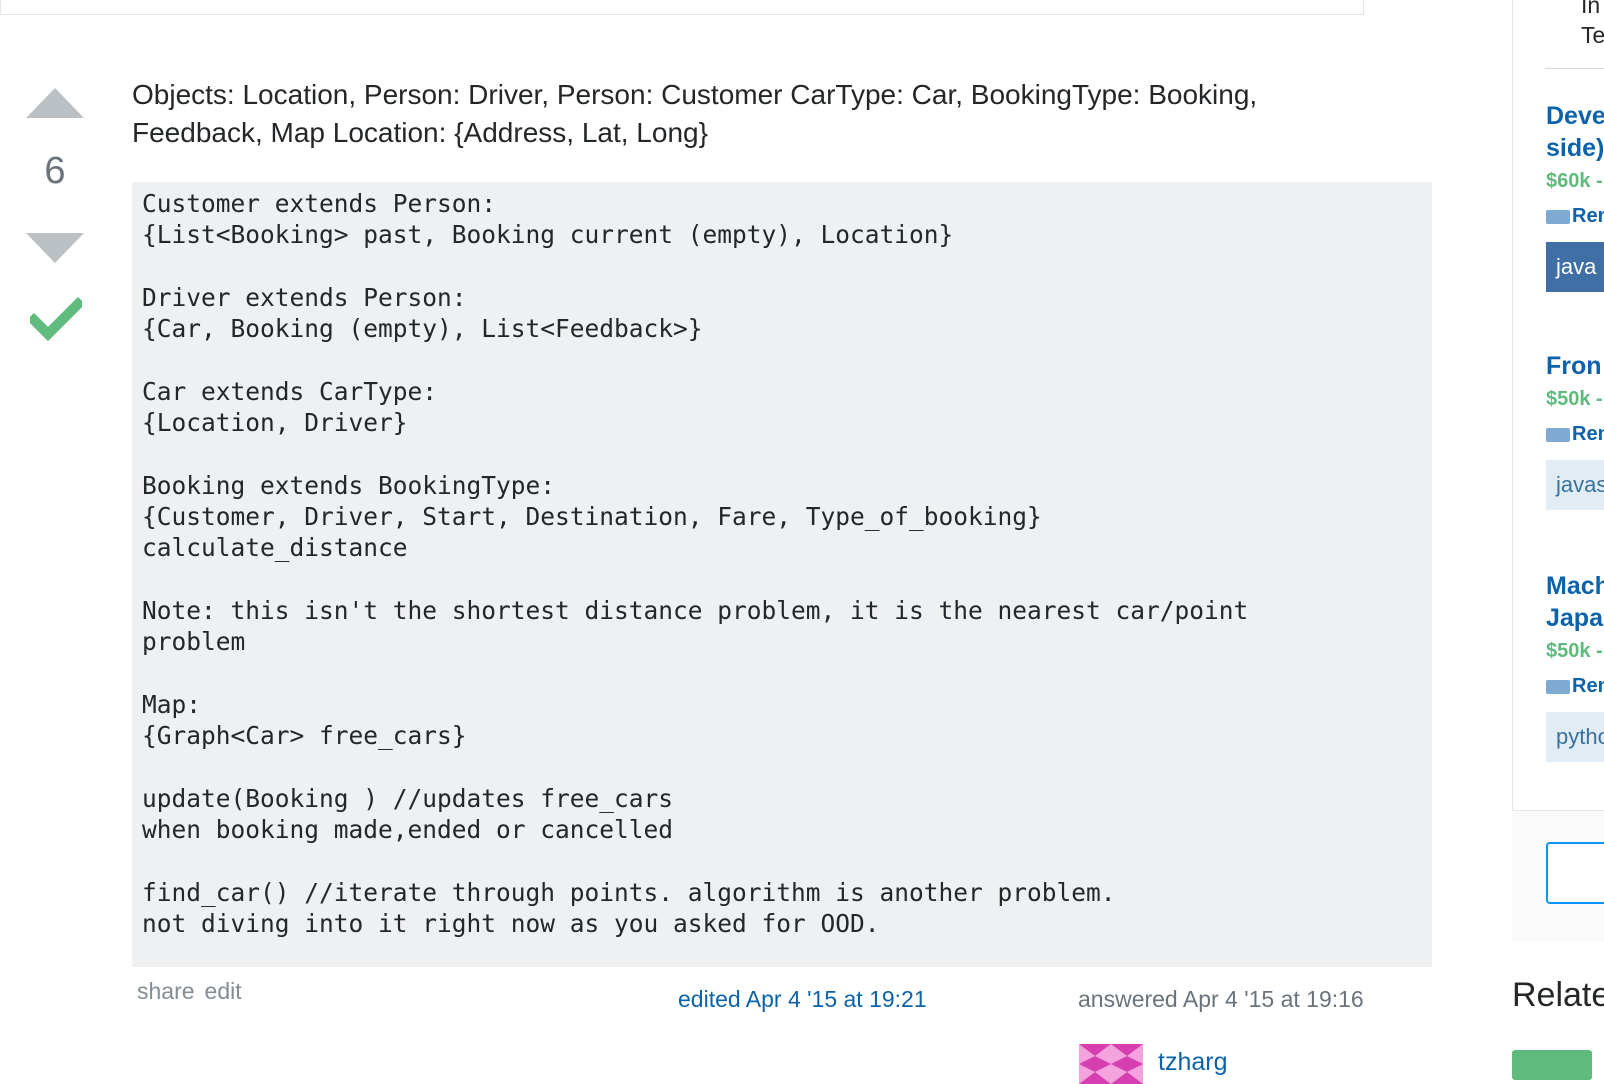 This screenshot has width=1604, height=1084. What do you see at coordinates (56, 319) in the screenshot?
I see `accepted-checkmark-icon` at bounding box center [56, 319].